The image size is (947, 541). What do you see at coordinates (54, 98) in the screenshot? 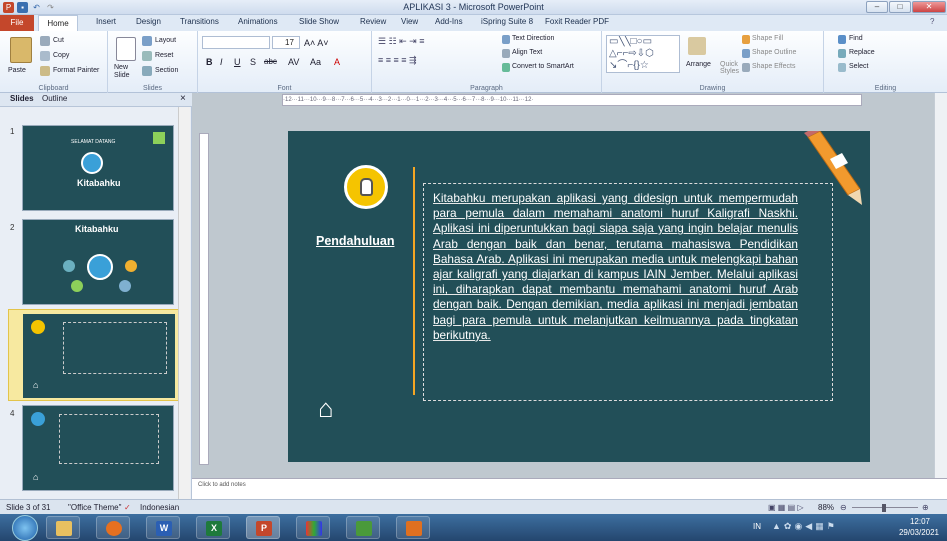
I see `tab-outline: Outline` at bounding box center [54, 98].